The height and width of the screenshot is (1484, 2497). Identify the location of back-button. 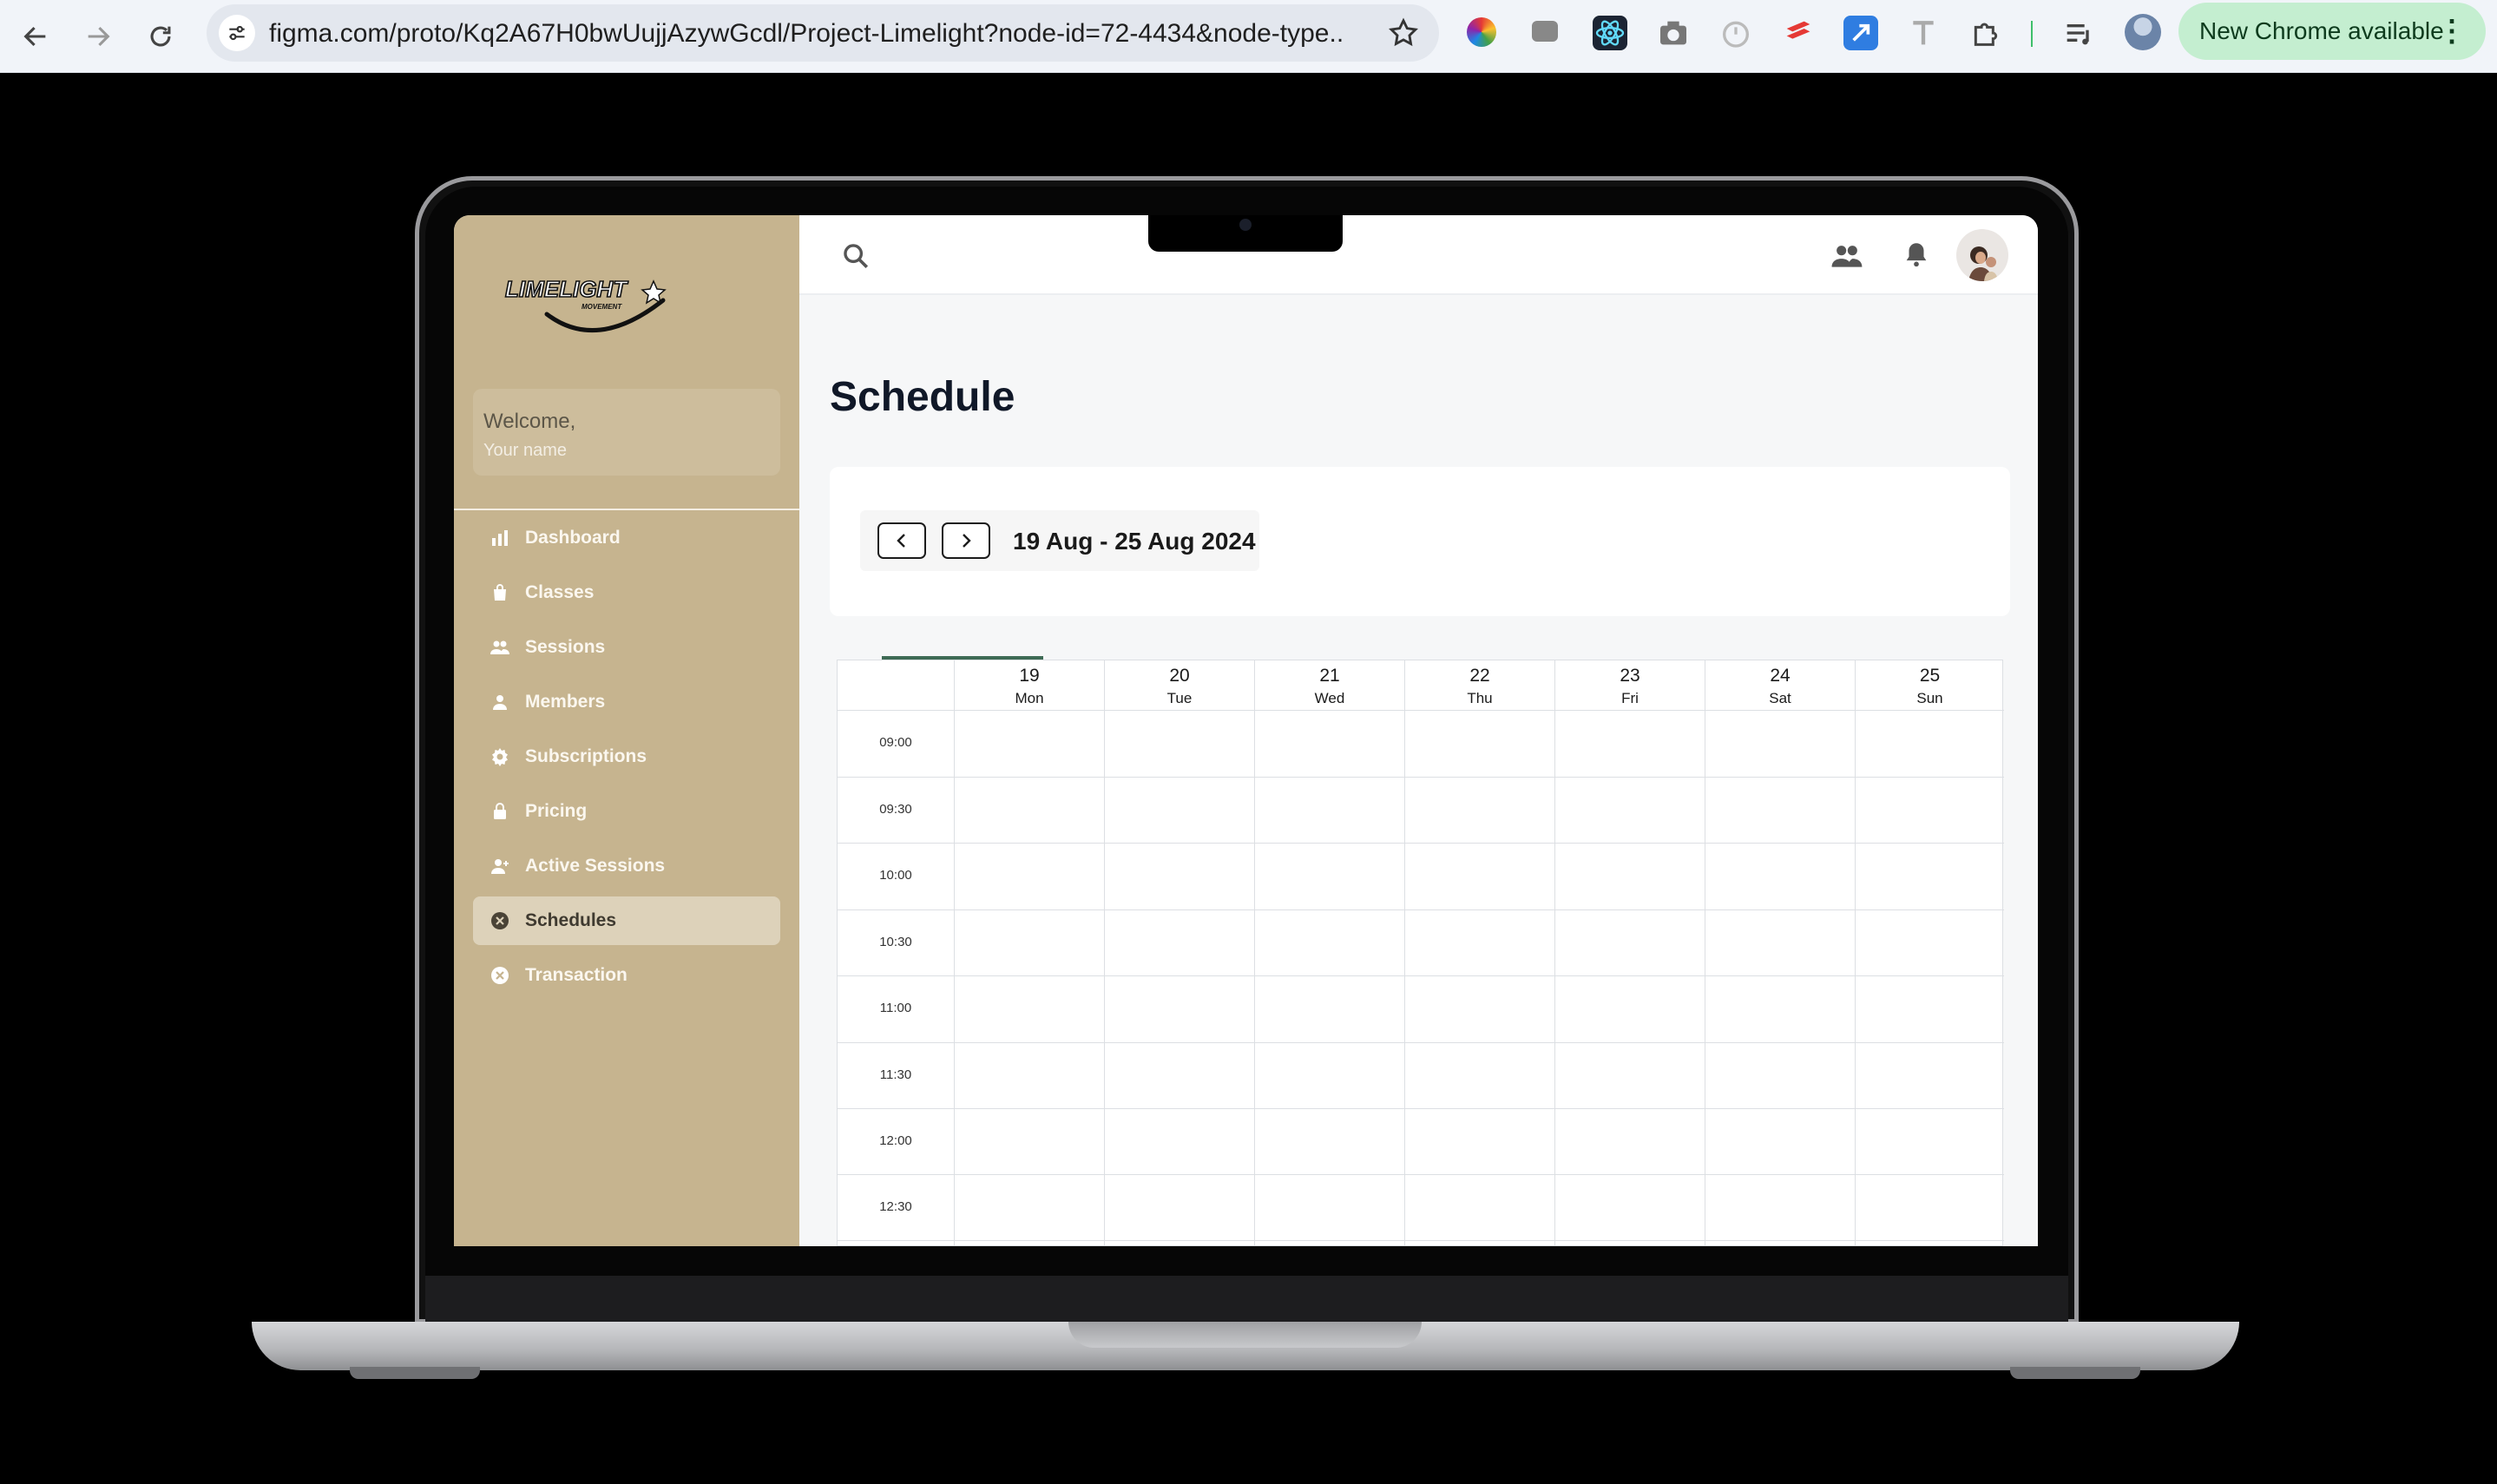
(35, 37).